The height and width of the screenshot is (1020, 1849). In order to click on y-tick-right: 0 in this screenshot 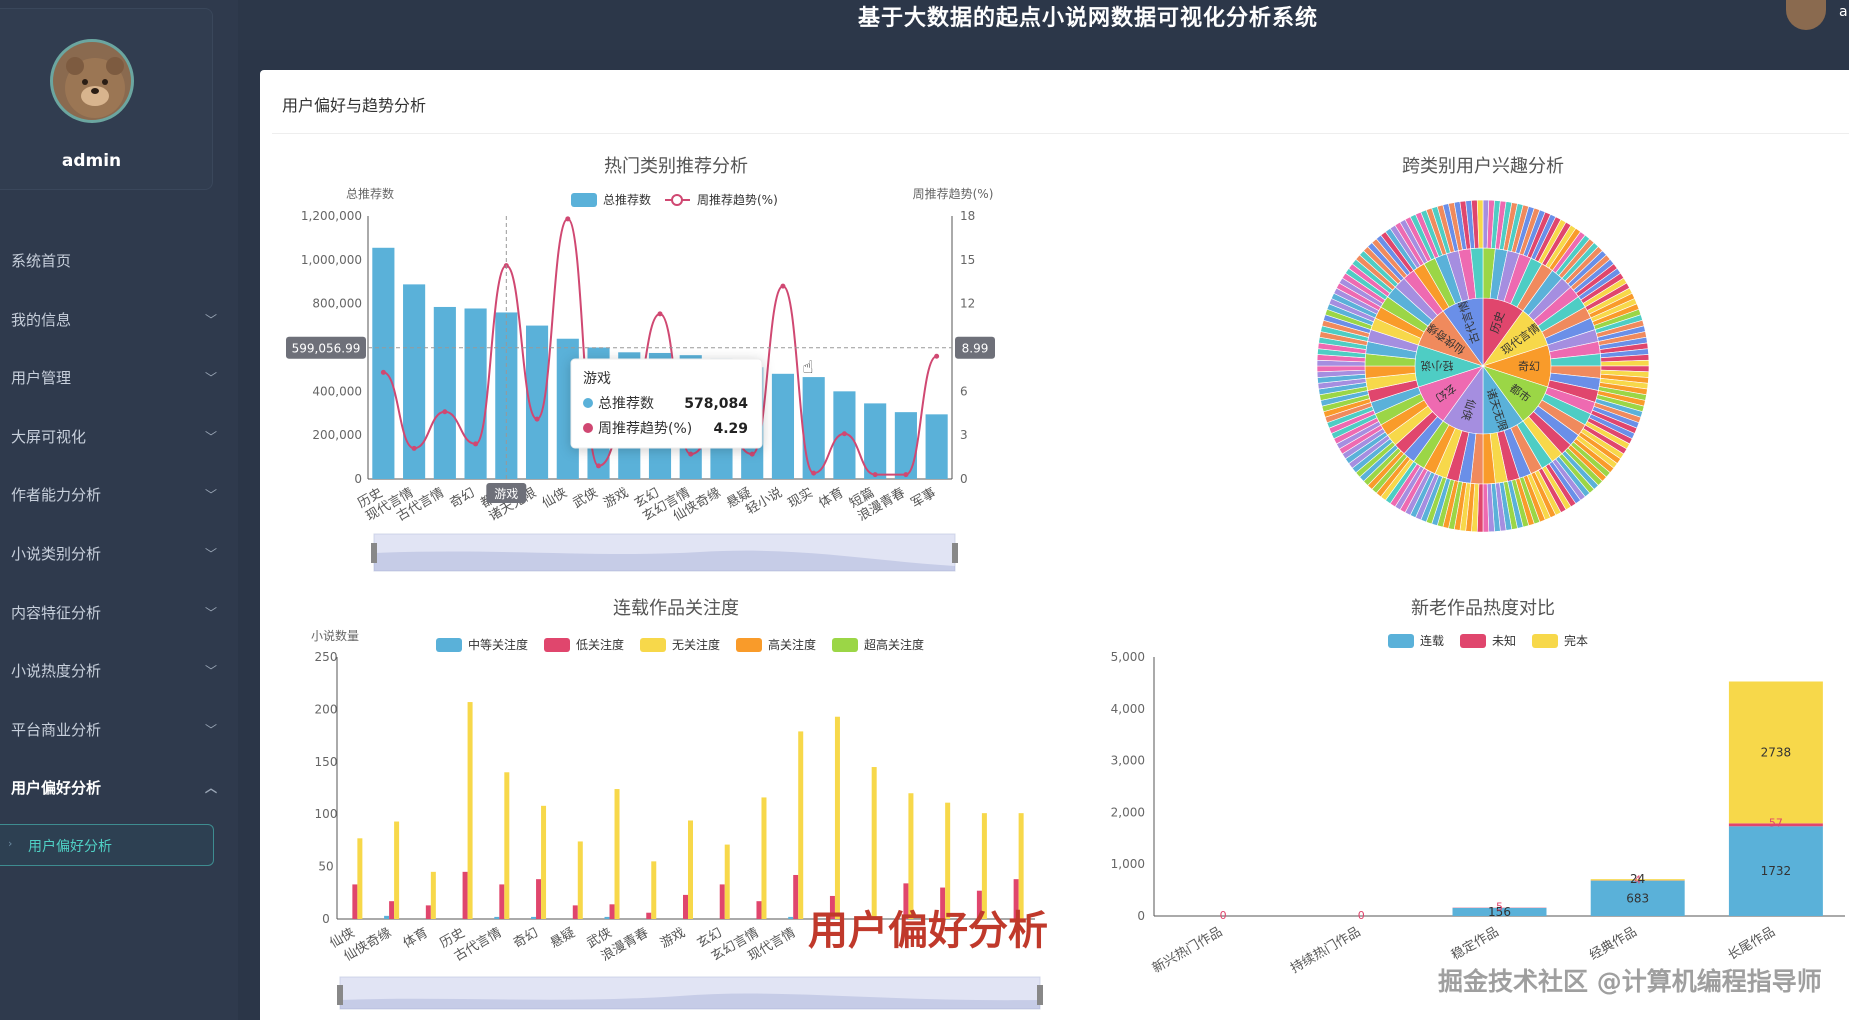, I will do `click(964, 479)`.